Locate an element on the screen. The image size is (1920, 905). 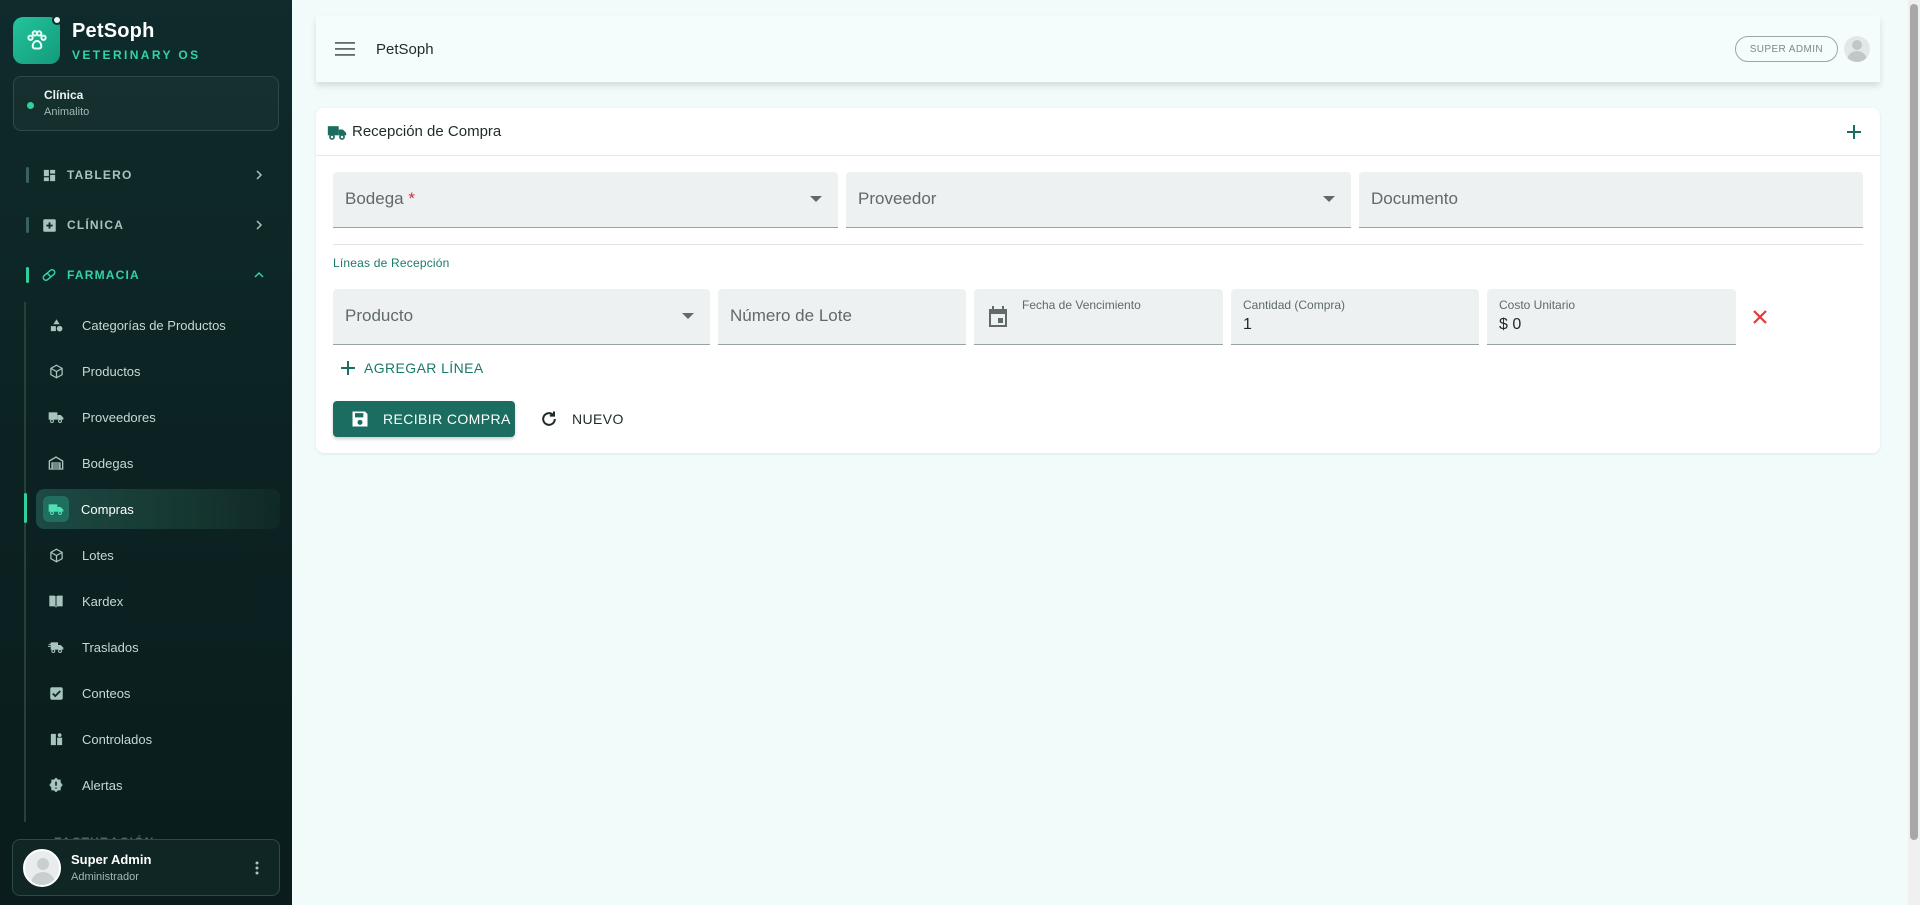
new-button: NUEVO is located at coordinates (581, 419).